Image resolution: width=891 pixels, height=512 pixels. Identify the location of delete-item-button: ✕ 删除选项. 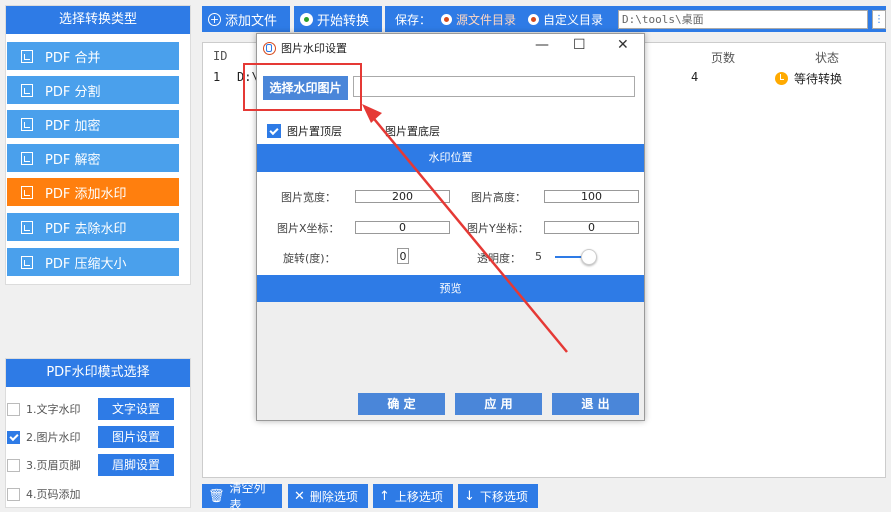
(328, 496).